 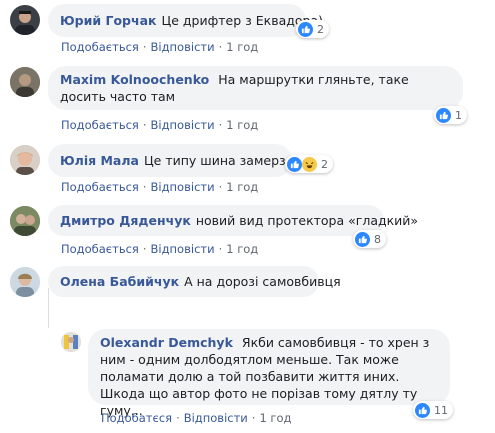 What do you see at coordinates (136, 418) in the screenshot?
I see `like-link: Подобатєся` at bounding box center [136, 418].